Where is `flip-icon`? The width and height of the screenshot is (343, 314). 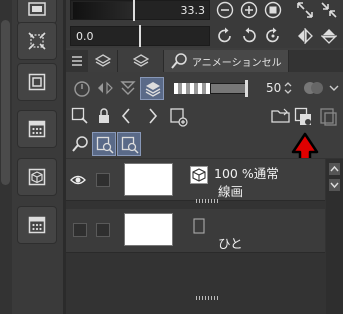 flip-icon is located at coordinates (105, 88).